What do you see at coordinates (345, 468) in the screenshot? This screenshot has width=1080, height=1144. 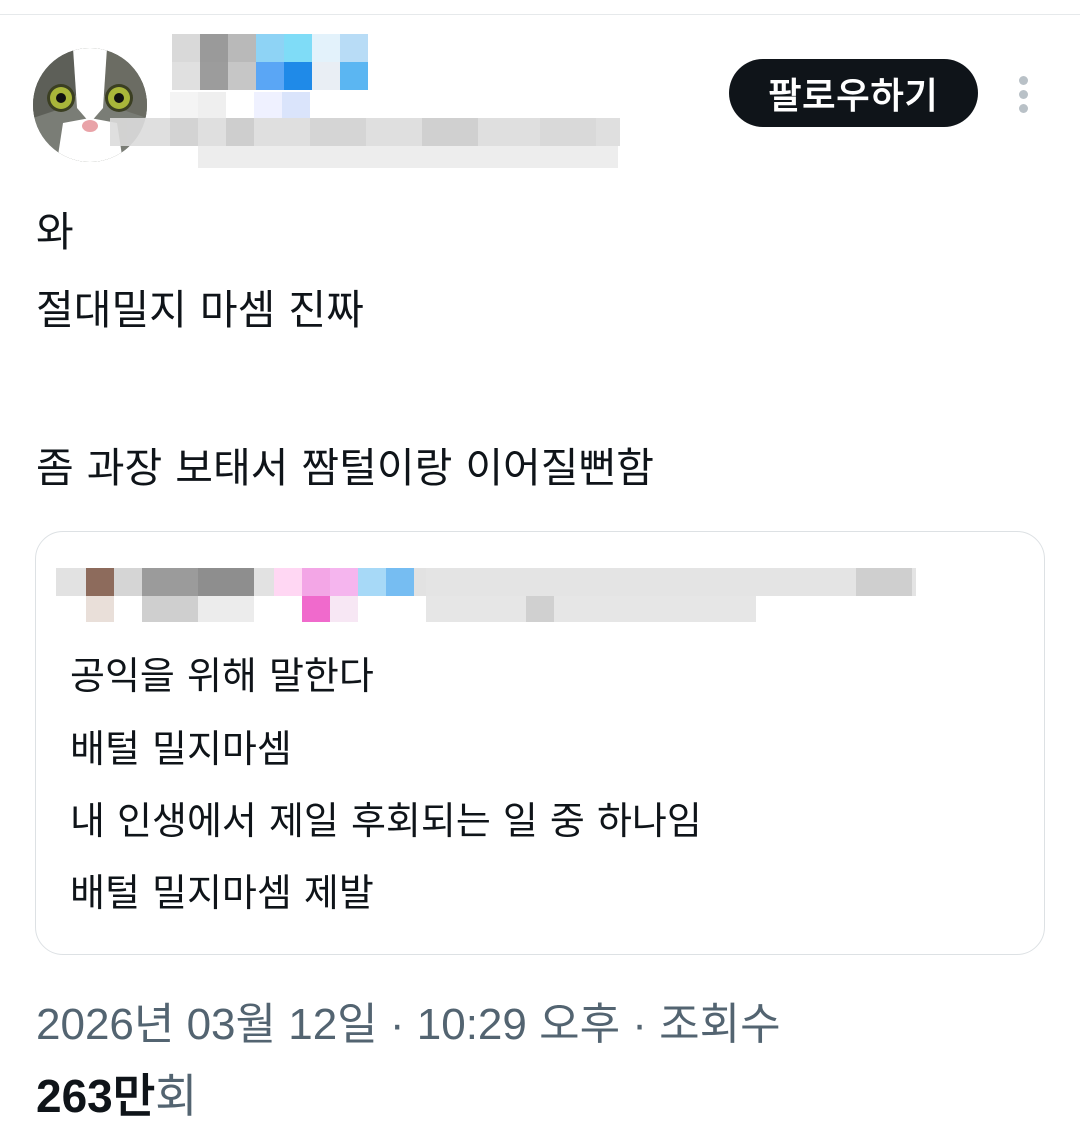 I see `tweet-text-line-3: 좀 과장 보태서 짬털이랑 이어질뻔함` at bounding box center [345, 468].